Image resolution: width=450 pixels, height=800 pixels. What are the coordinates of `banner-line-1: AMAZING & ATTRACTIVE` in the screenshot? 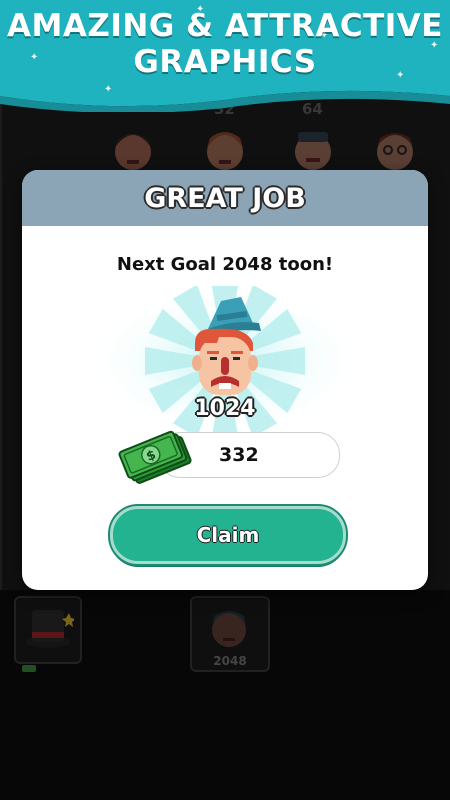 It's located at (225, 26).